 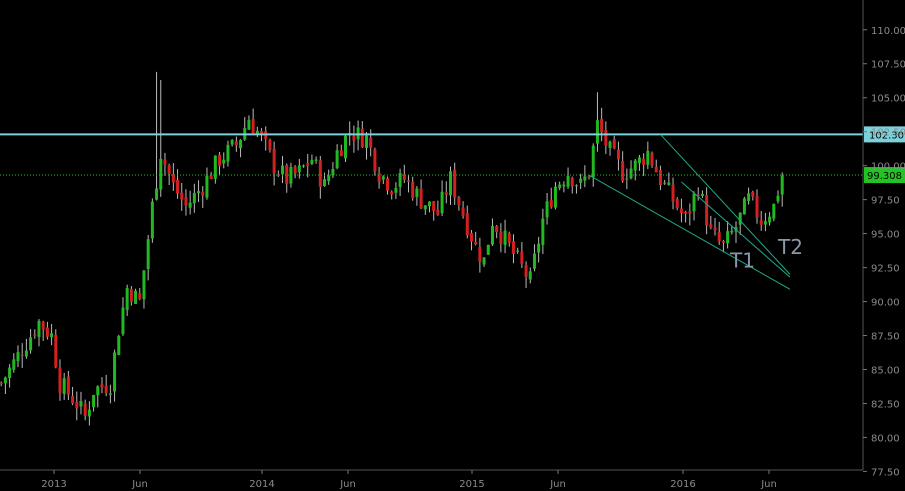 I want to click on date-tick-label: 2014, so click(x=261, y=484).